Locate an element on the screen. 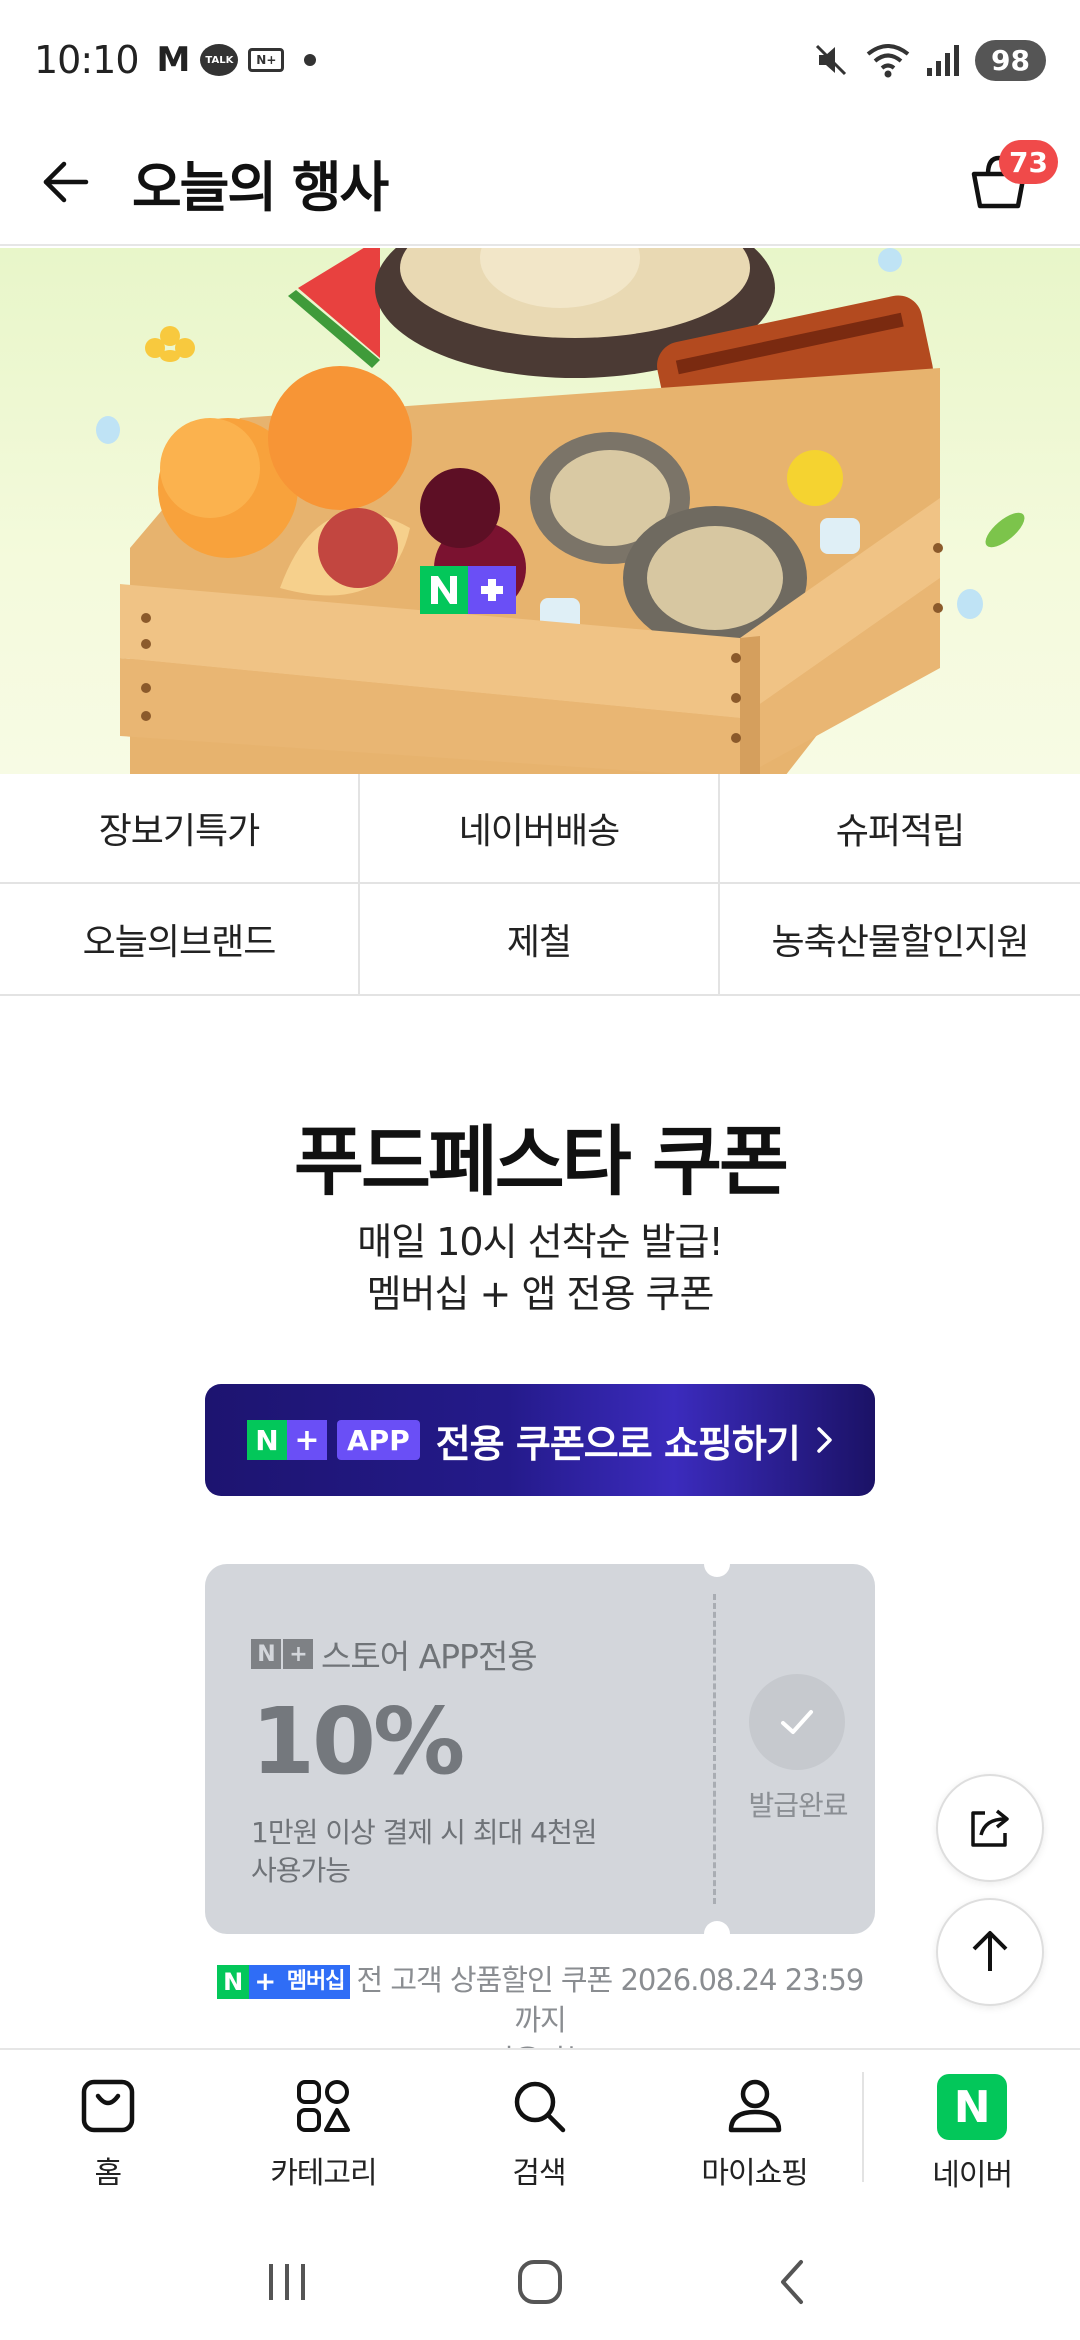 This screenshot has width=1080, height=2340. scroll-to-top-button is located at coordinates (990, 1952).